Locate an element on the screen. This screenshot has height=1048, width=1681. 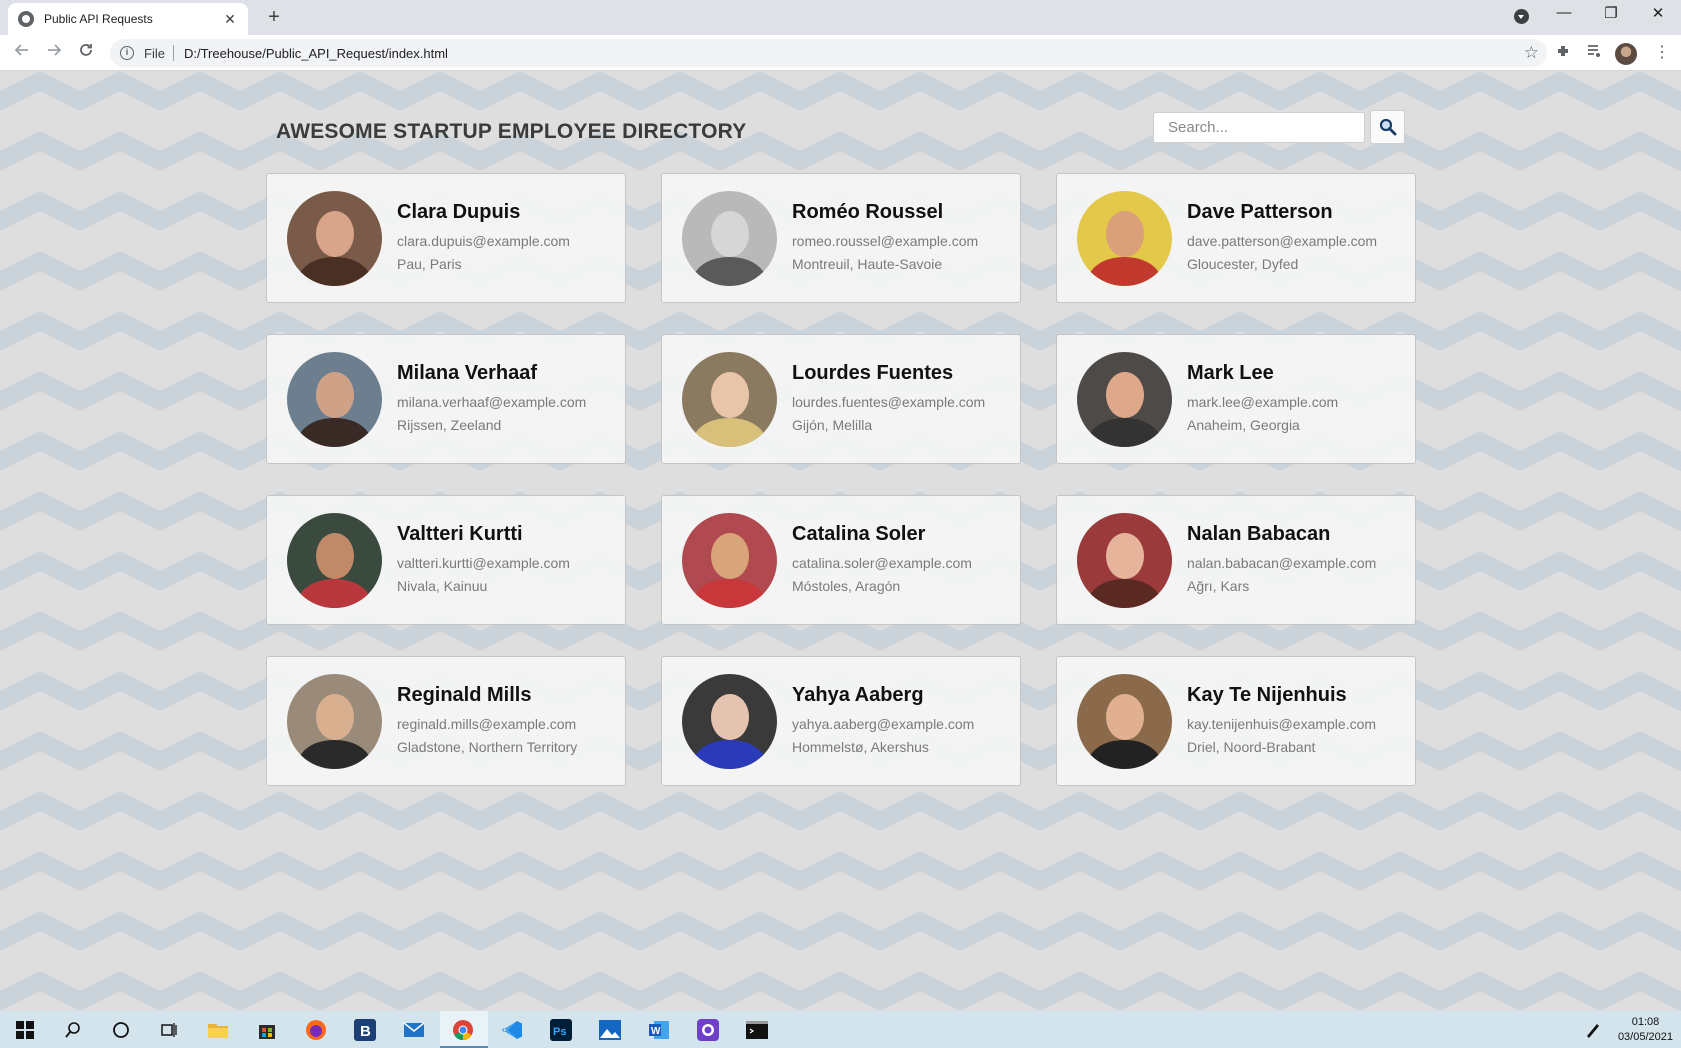
tab-title: Public API Requests is located at coordinates (98, 19).